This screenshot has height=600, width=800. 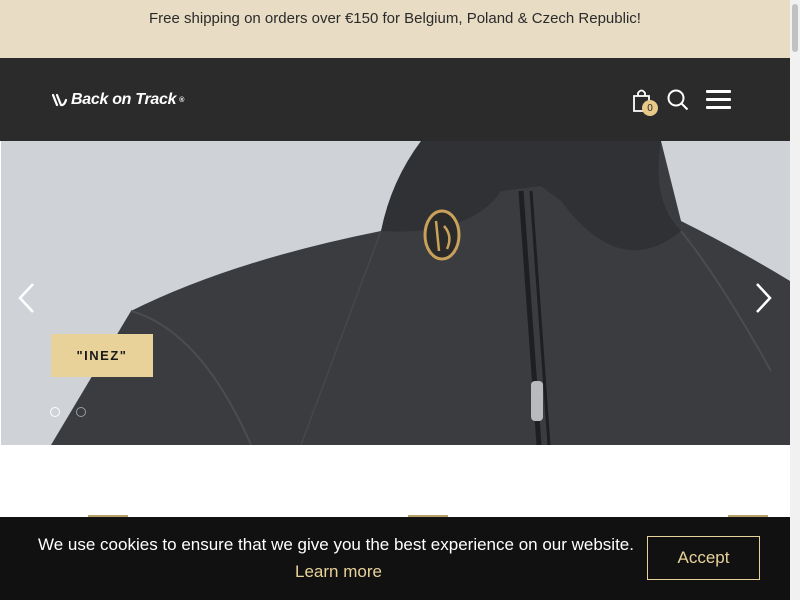 I want to click on chevron-right-icon, so click(x=764, y=298).